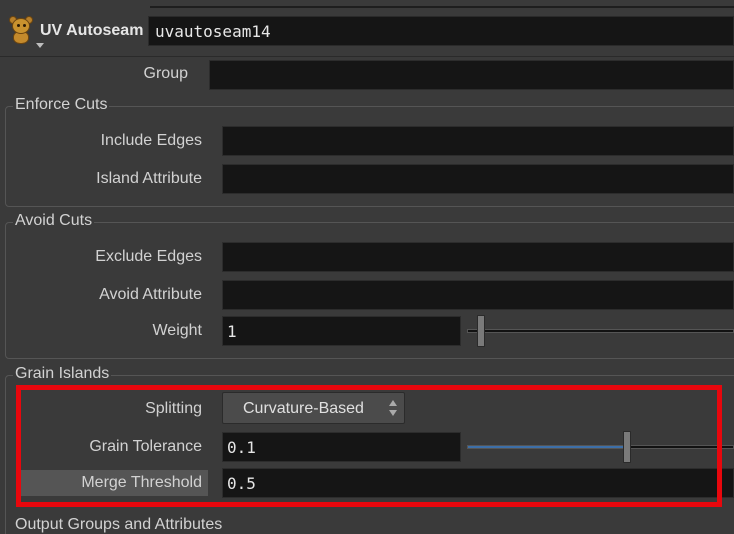 Image resolution: width=734 pixels, height=534 pixels. I want to click on node-header: UV Autoseam uvautoseam14, so click(367, 32).